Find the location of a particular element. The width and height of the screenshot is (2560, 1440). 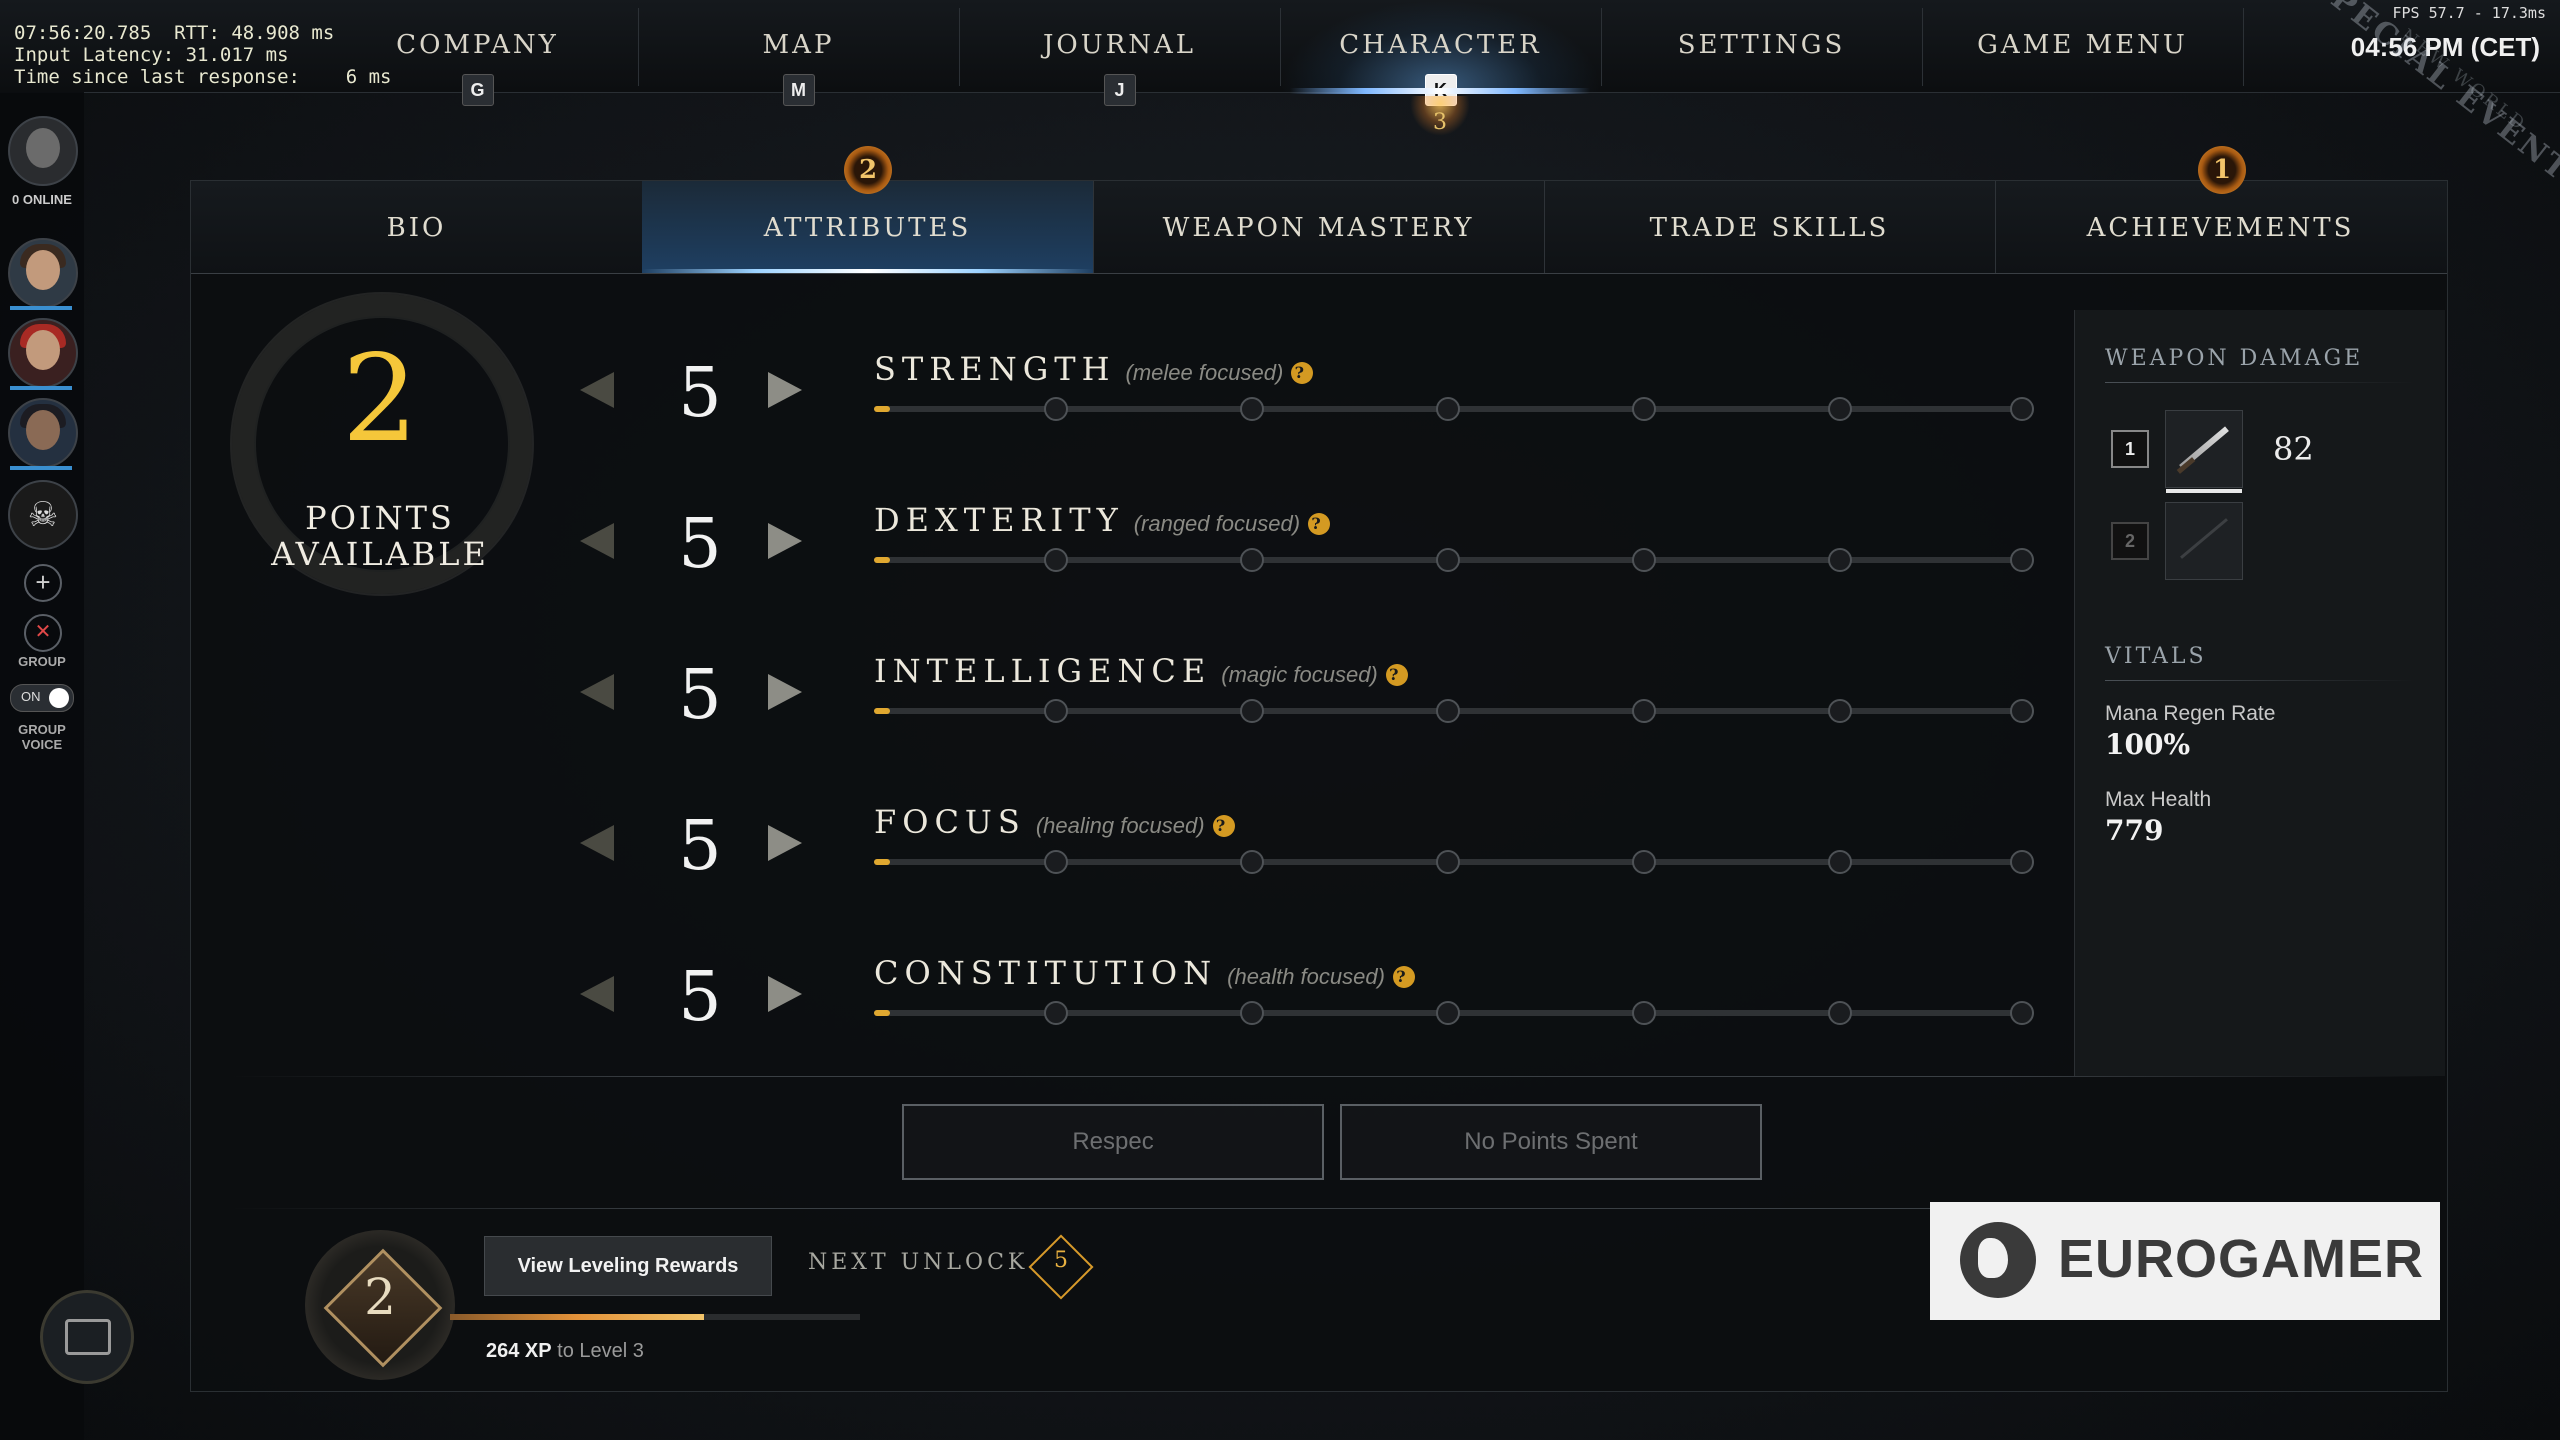

points-available-label: POINTS AVAILABLE is located at coordinates (380, 536).